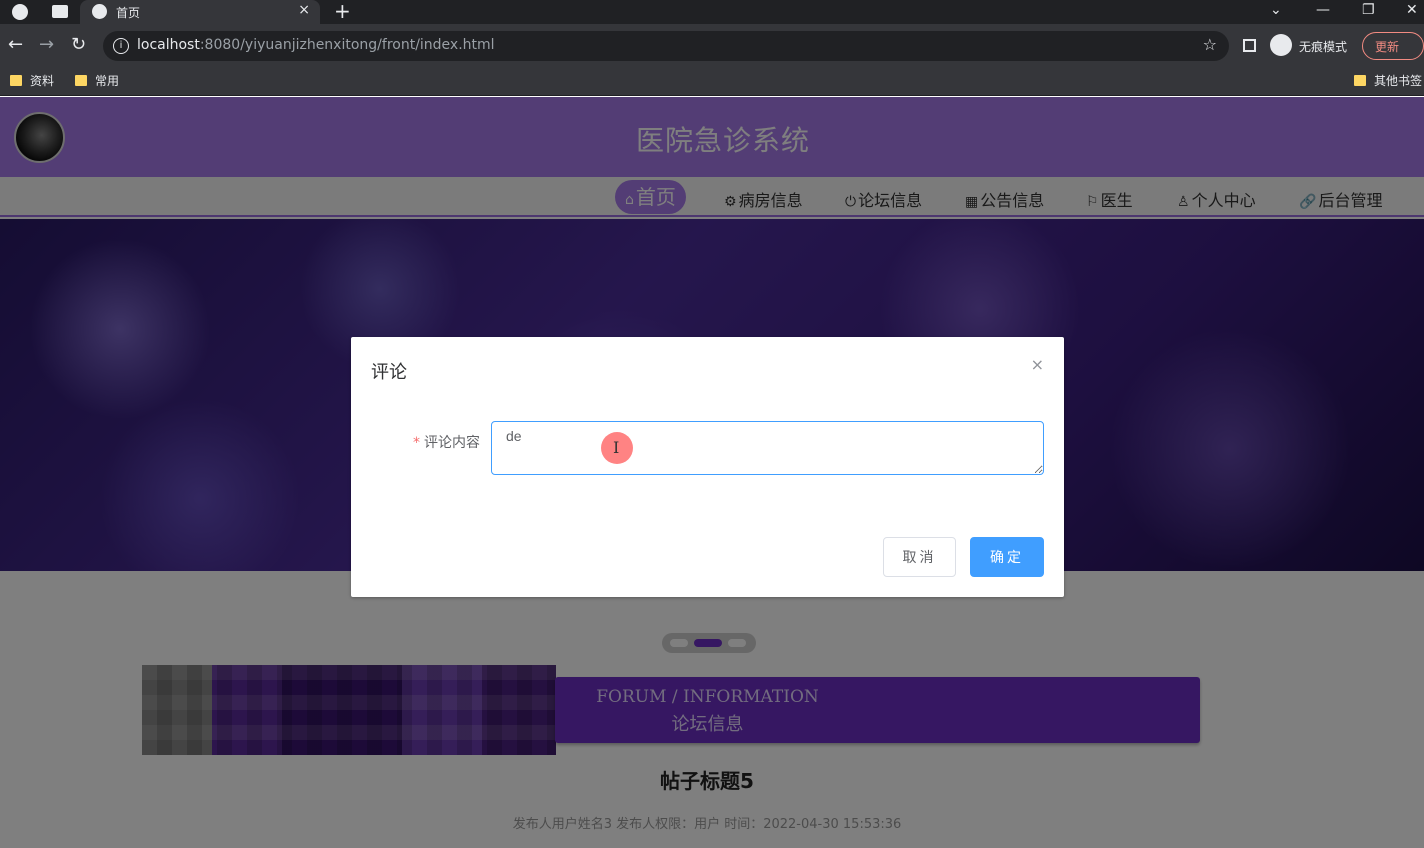 This screenshot has width=1424, height=848. What do you see at coordinates (46, 45) in the screenshot?
I see `forward-icon: →` at bounding box center [46, 45].